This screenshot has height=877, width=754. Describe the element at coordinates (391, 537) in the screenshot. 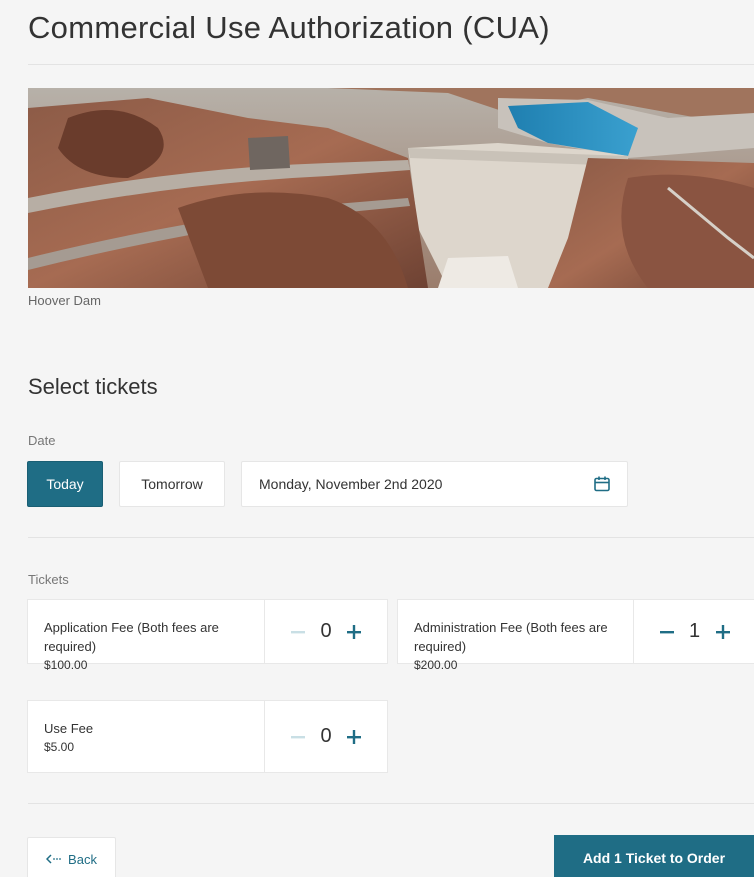

I see `date-divider` at that location.